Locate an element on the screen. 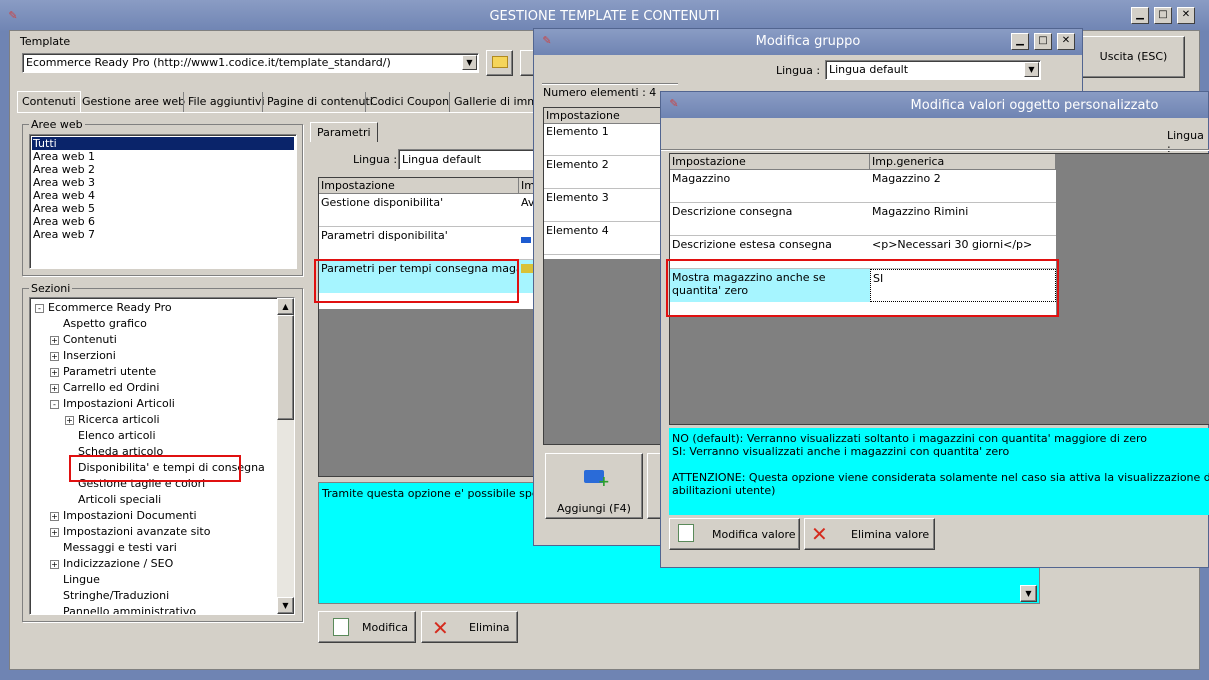 The image size is (1209, 680). modify-value-button: Modifica valore is located at coordinates (734, 534).